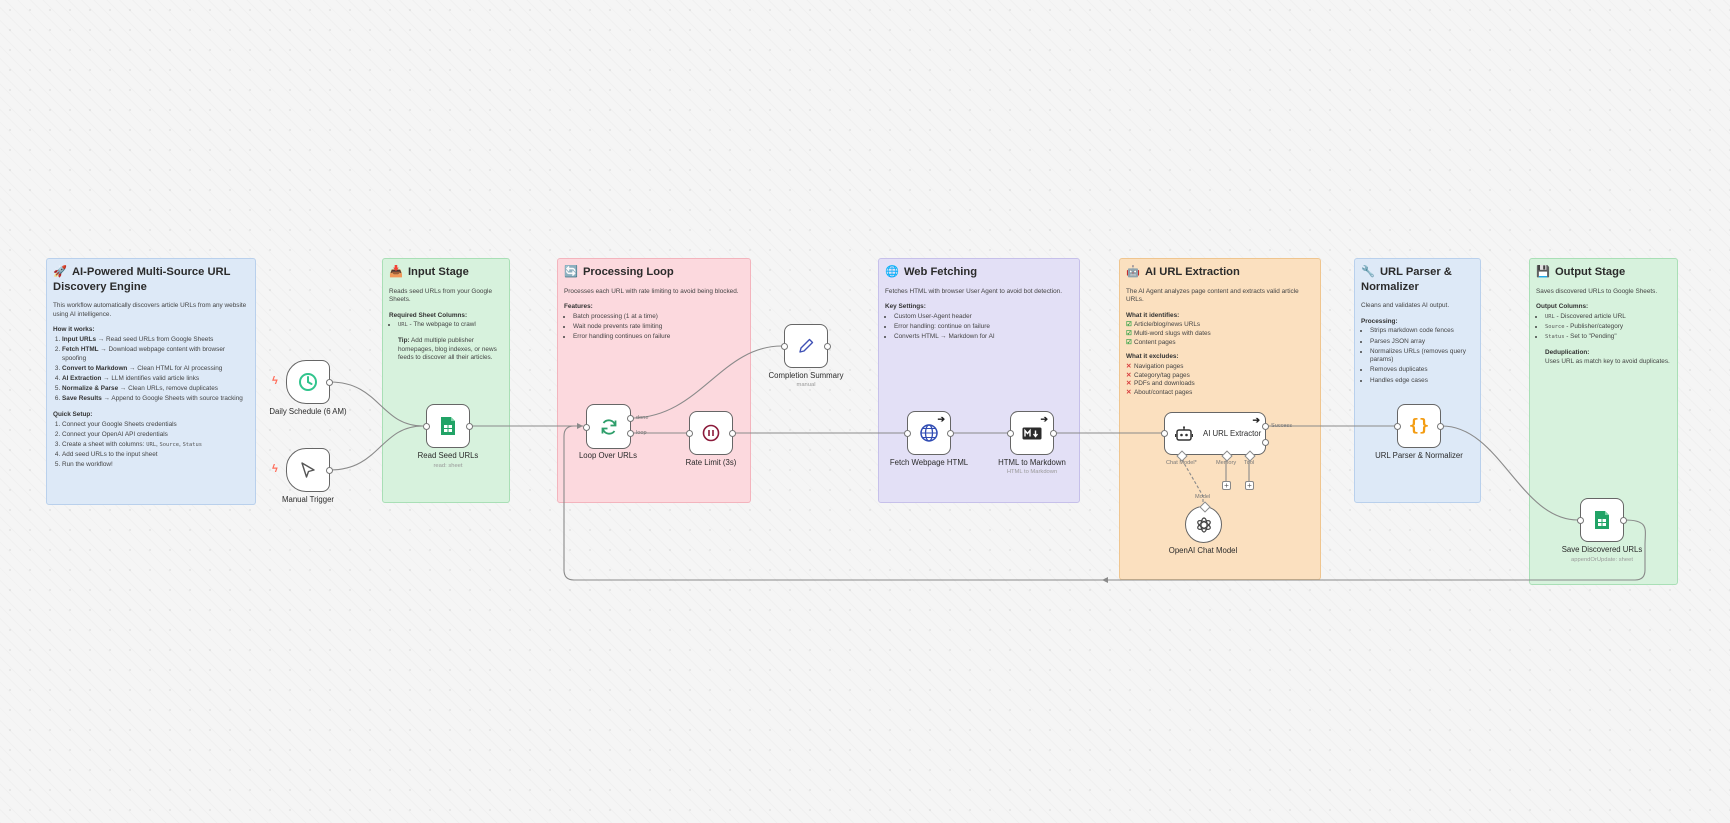 This screenshot has width=1730, height=823. I want to click on completion-summary-node, so click(806, 346).